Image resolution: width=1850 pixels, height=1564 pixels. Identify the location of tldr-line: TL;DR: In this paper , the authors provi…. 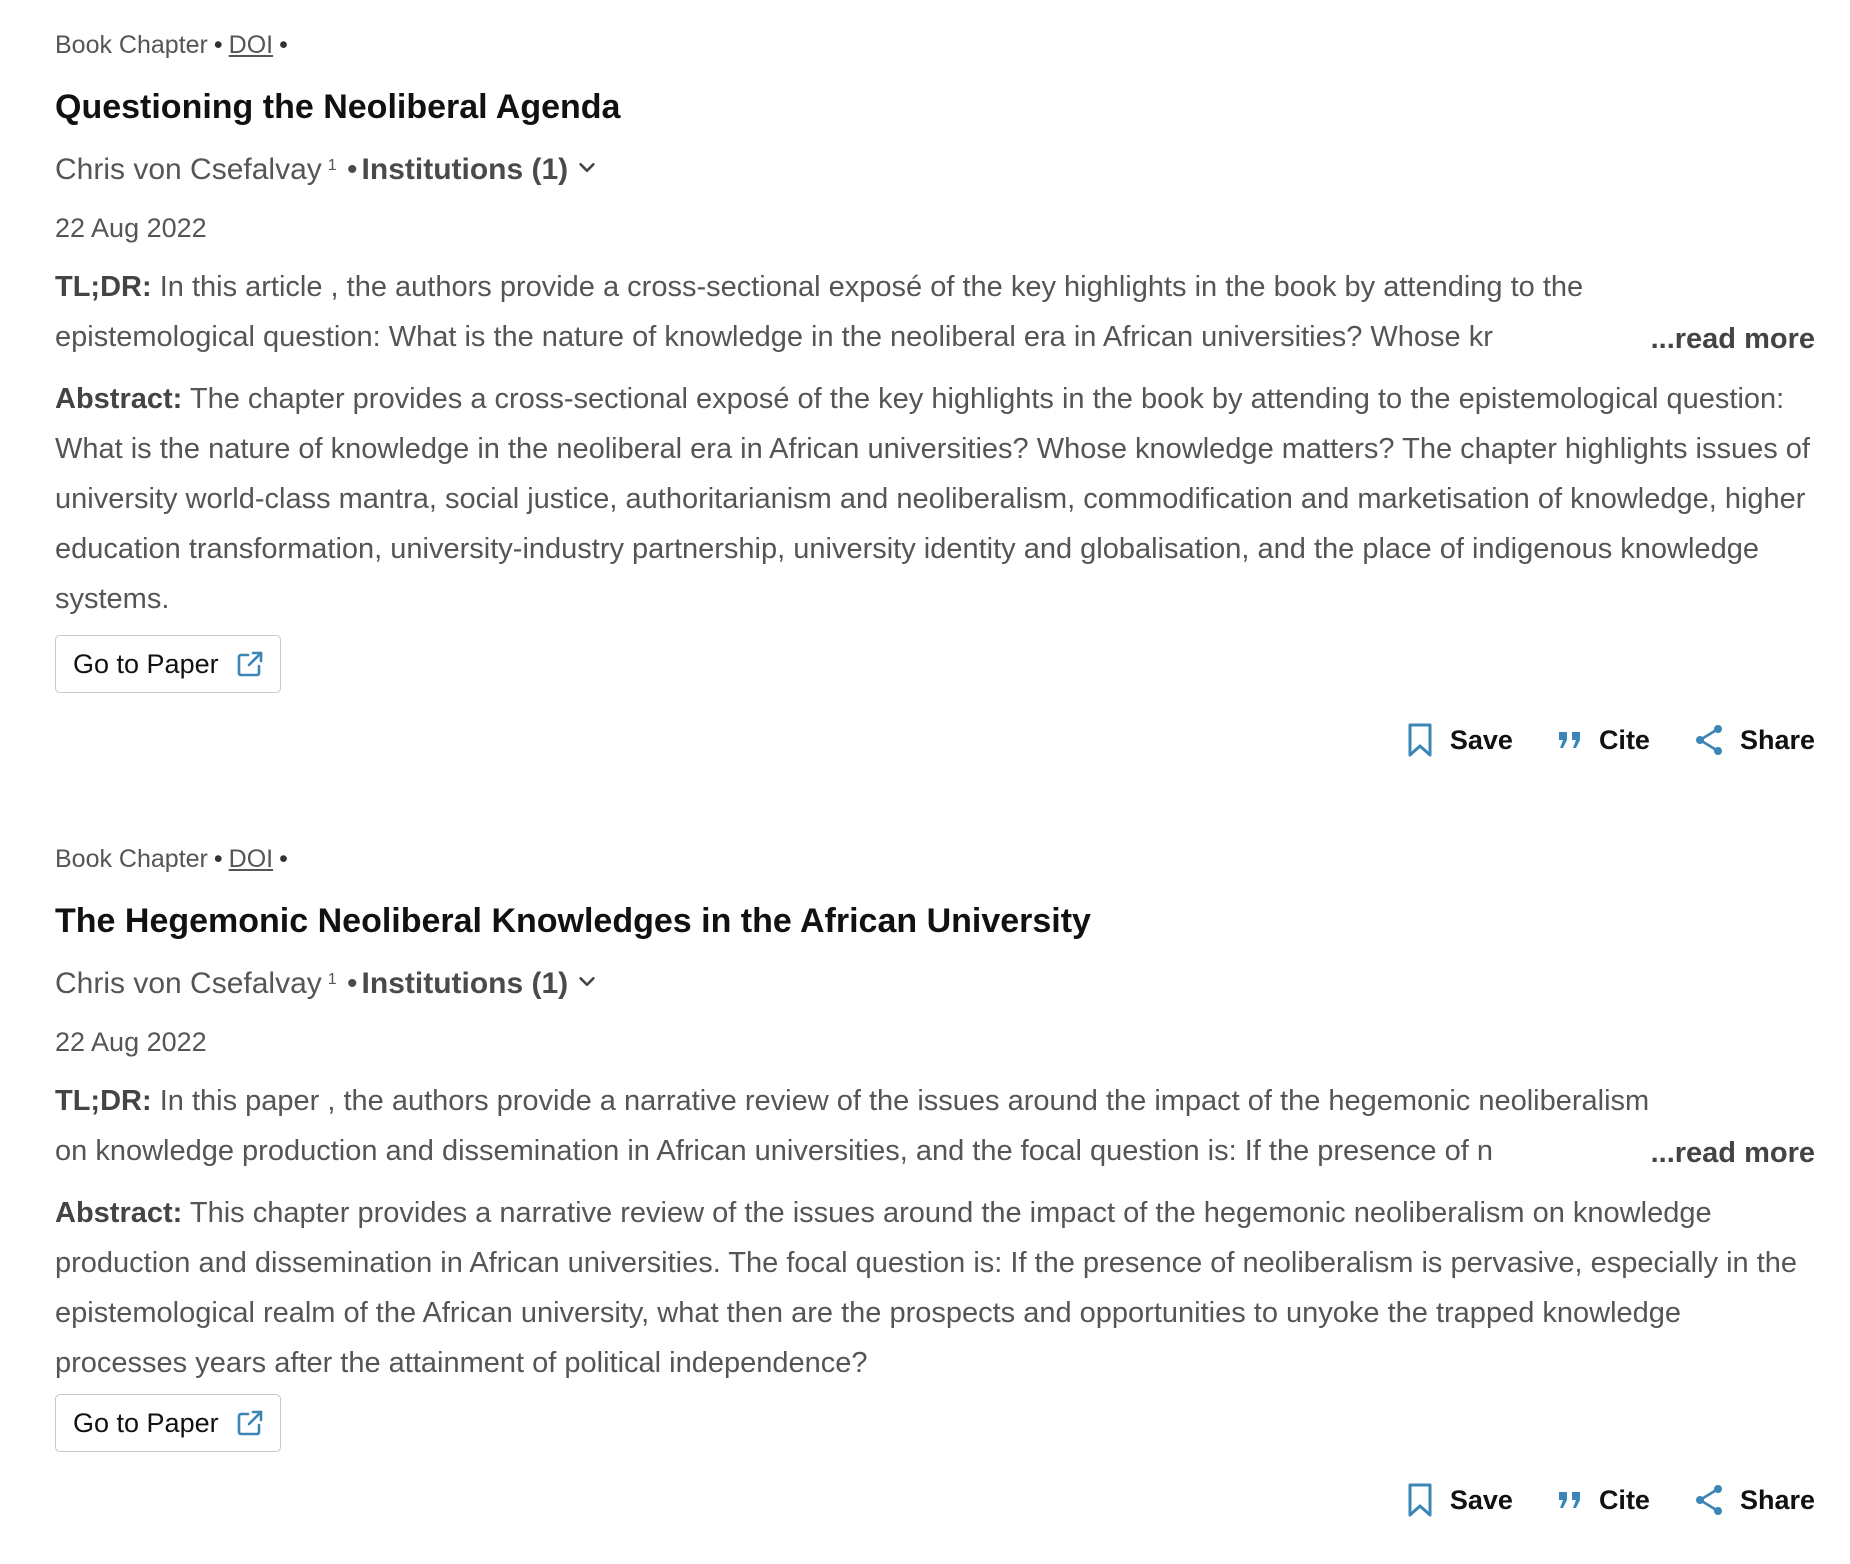
(935, 1101).